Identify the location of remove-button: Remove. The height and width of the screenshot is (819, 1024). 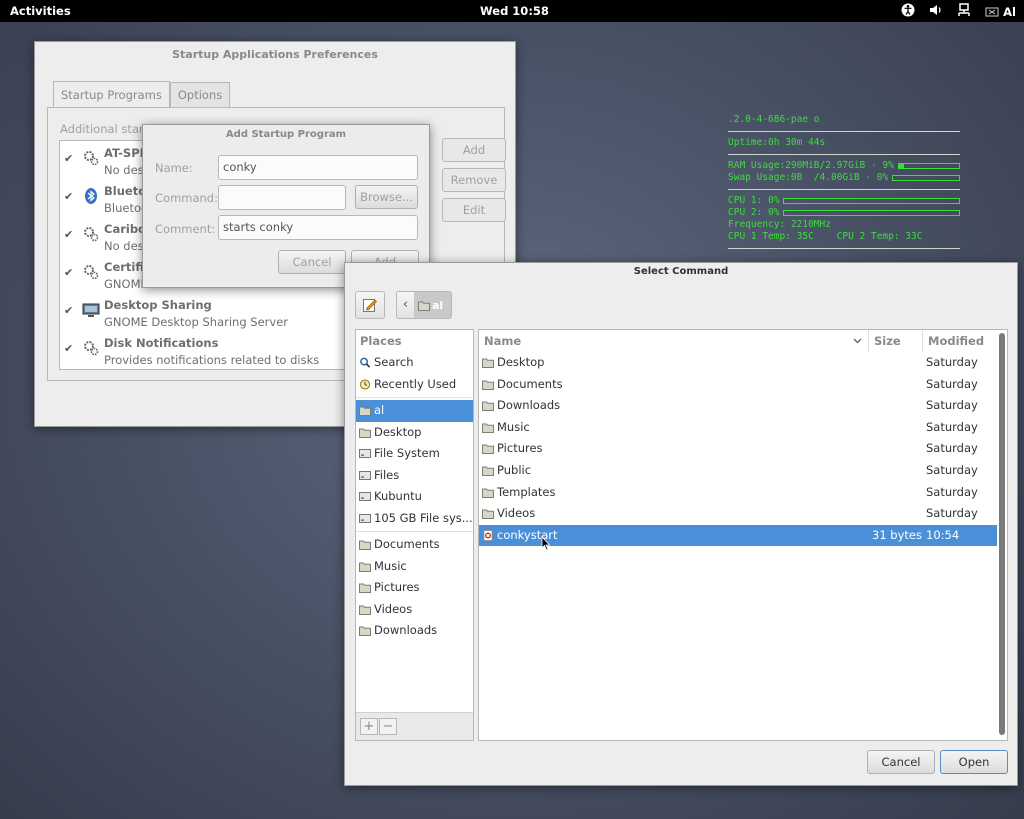
(474, 180).